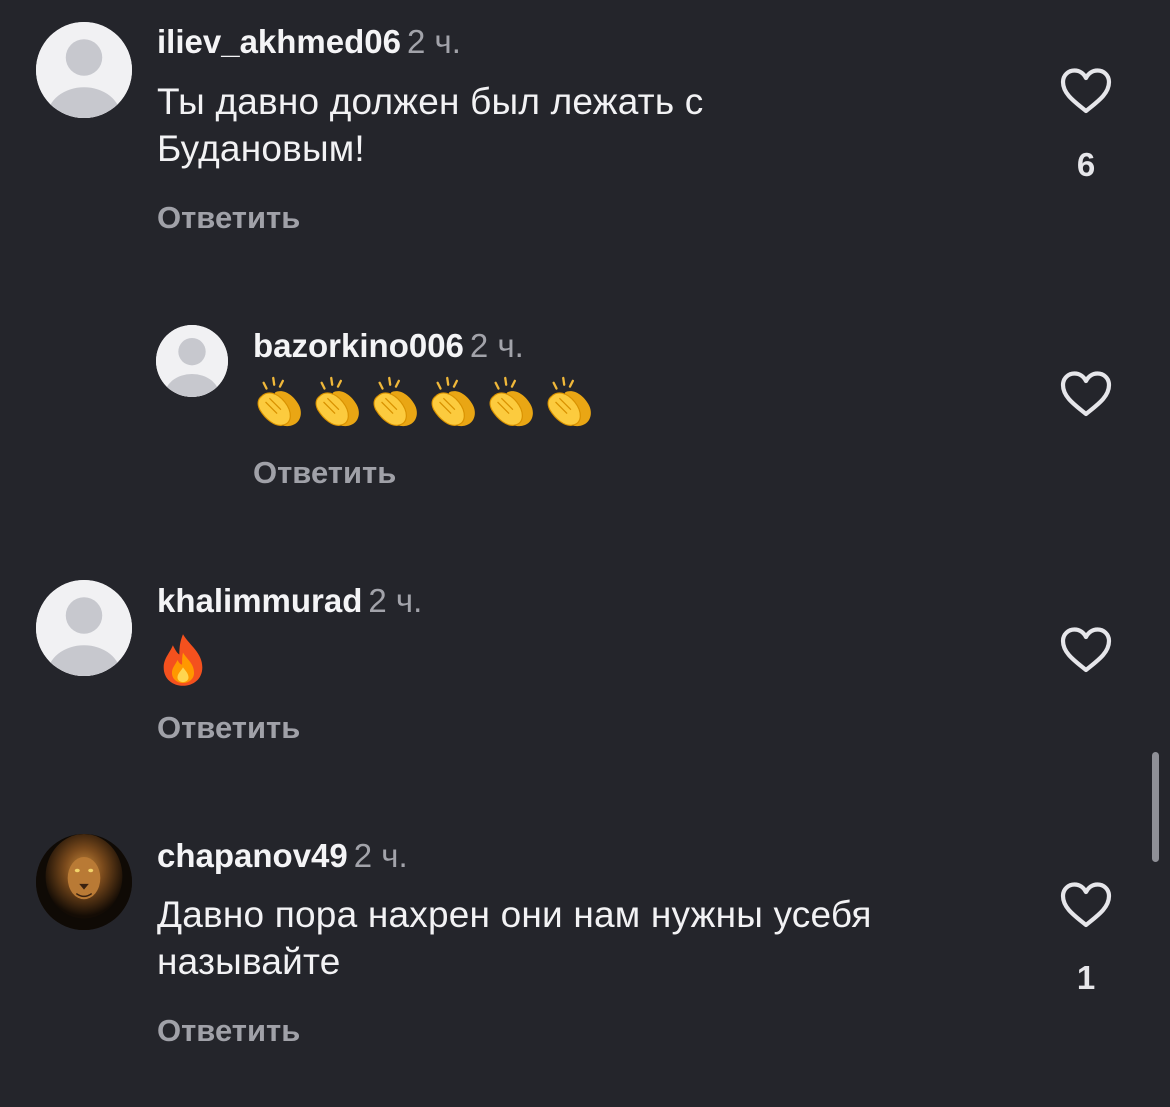 This screenshot has width=1170, height=1107. What do you see at coordinates (252, 855) in the screenshot?
I see `username: chapanov49` at bounding box center [252, 855].